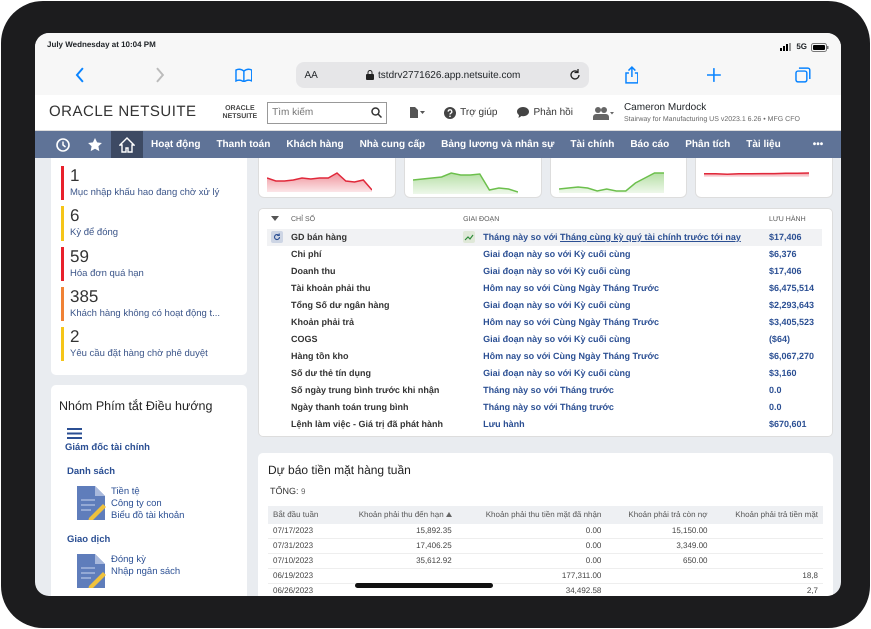  Describe the element at coordinates (803, 75) in the screenshot. I see `tabs-icon` at that location.